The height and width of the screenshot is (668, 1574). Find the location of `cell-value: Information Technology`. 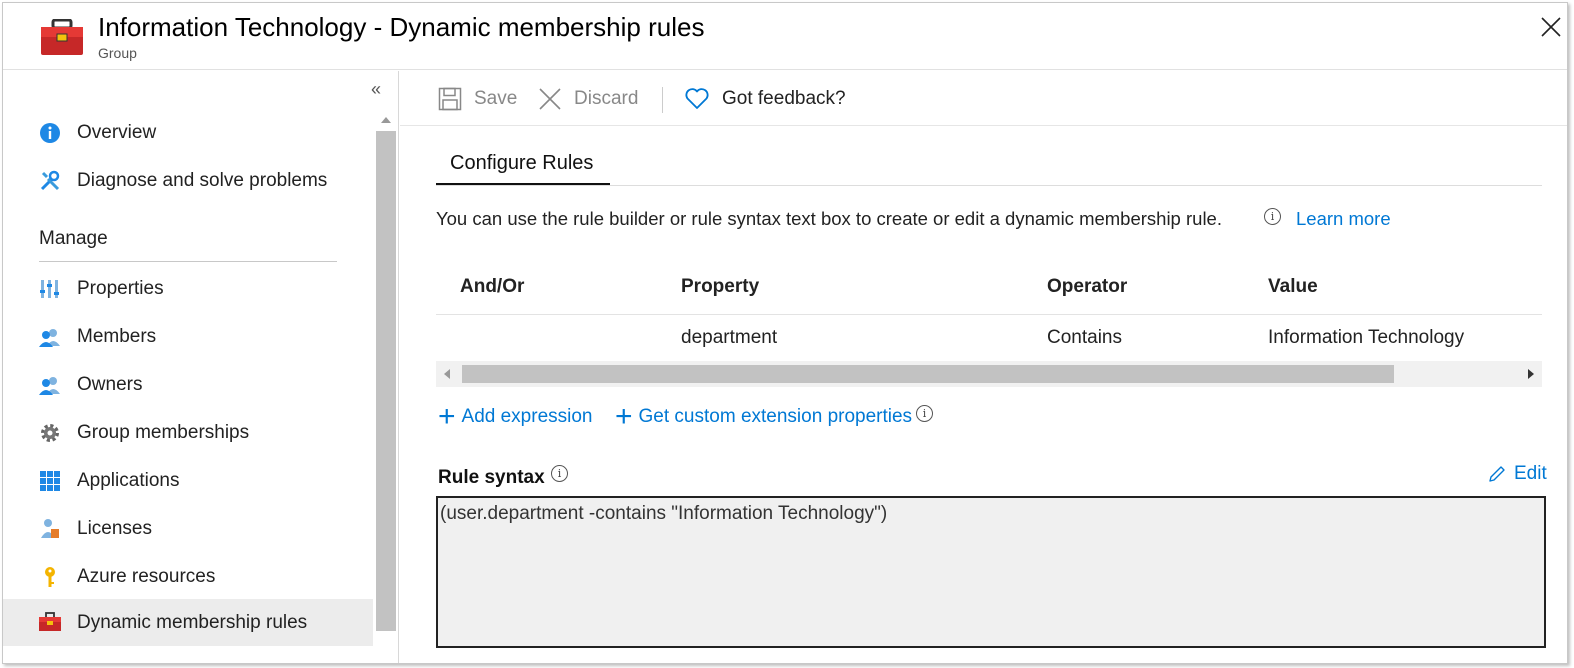

cell-value: Information Technology is located at coordinates (1366, 338).